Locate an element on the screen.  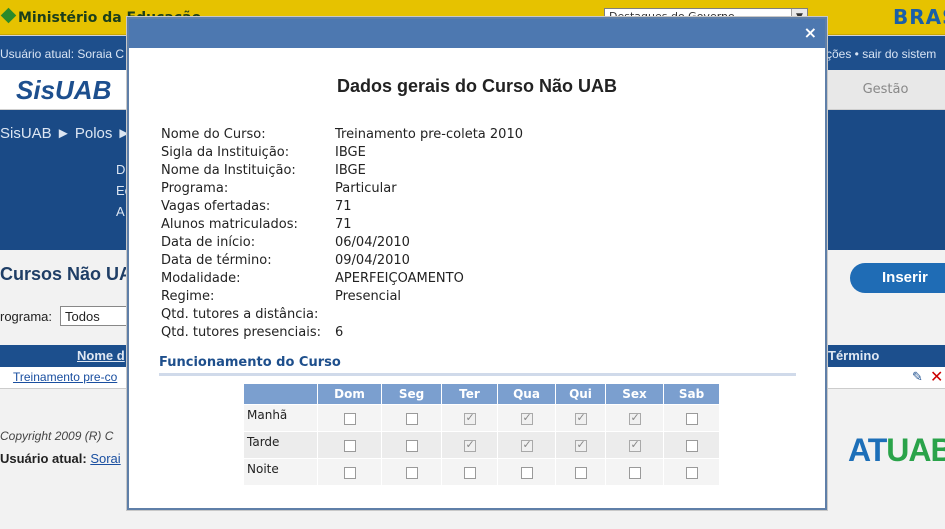
day-header: Dom is located at coordinates (349, 394).